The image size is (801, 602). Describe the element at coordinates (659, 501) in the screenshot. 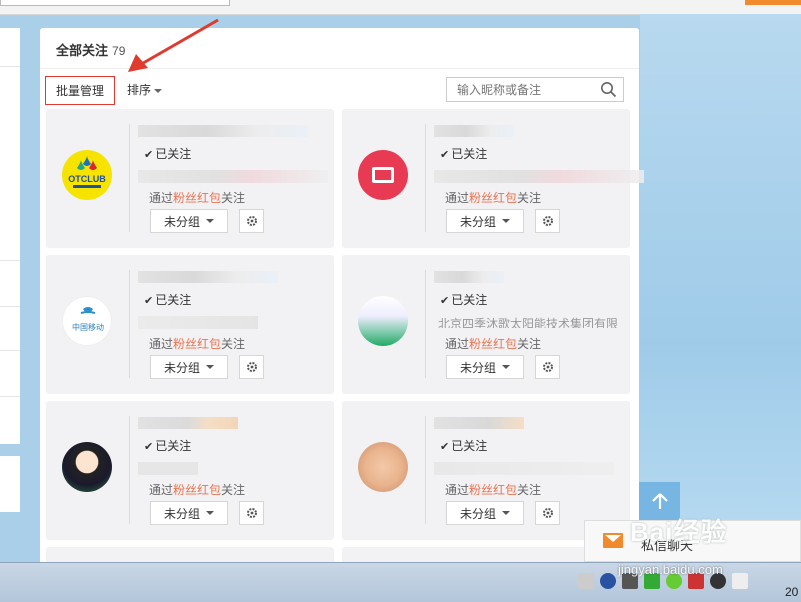

I see `arrow-up-icon` at that location.